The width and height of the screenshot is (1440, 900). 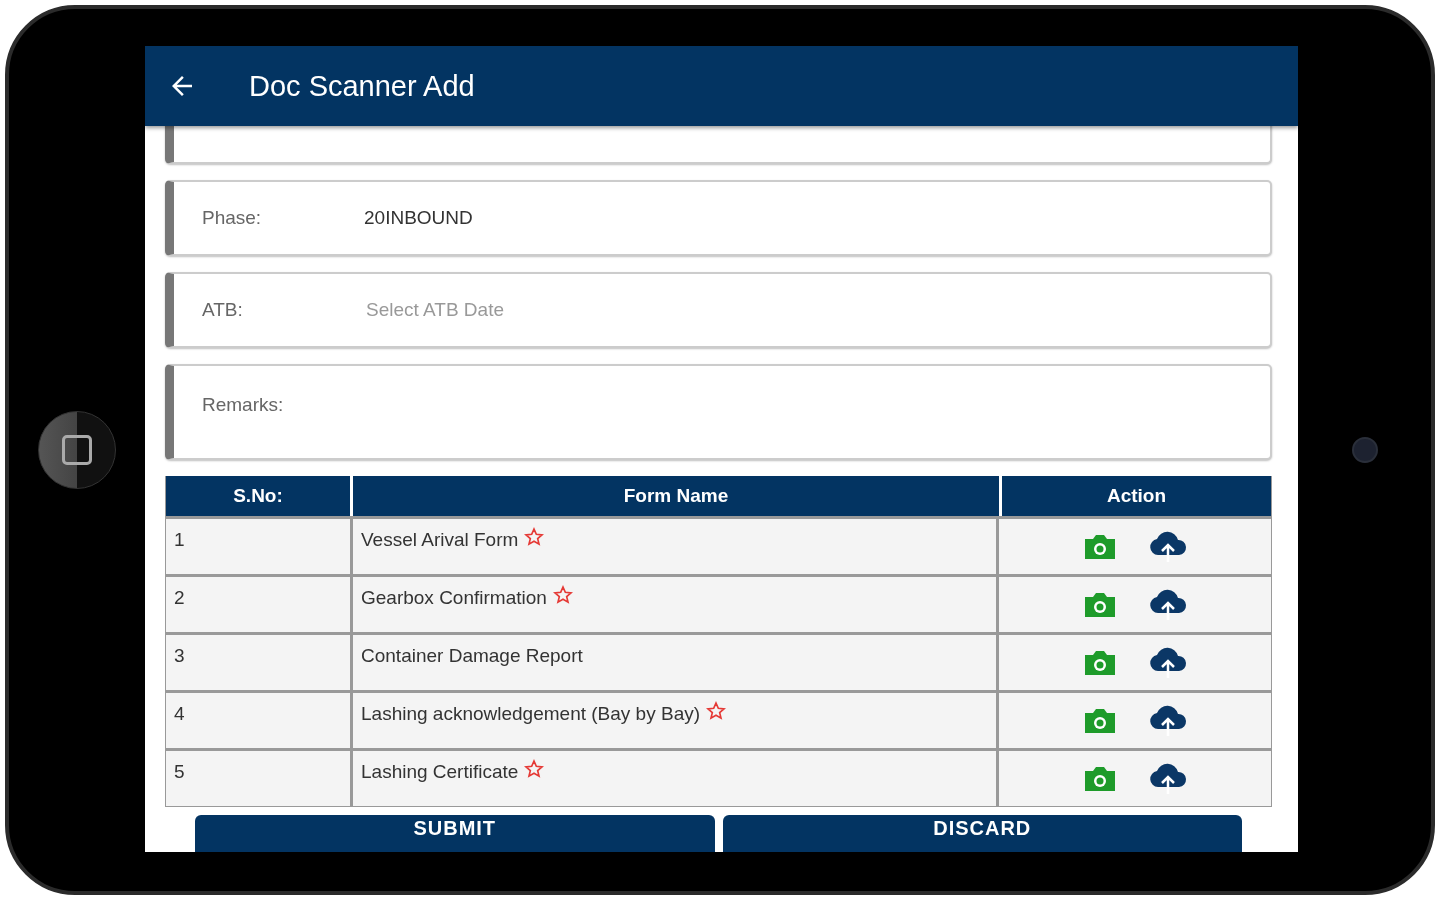 What do you see at coordinates (807, 310) in the screenshot?
I see `date-input: Select ATB Date` at bounding box center [807, 310].